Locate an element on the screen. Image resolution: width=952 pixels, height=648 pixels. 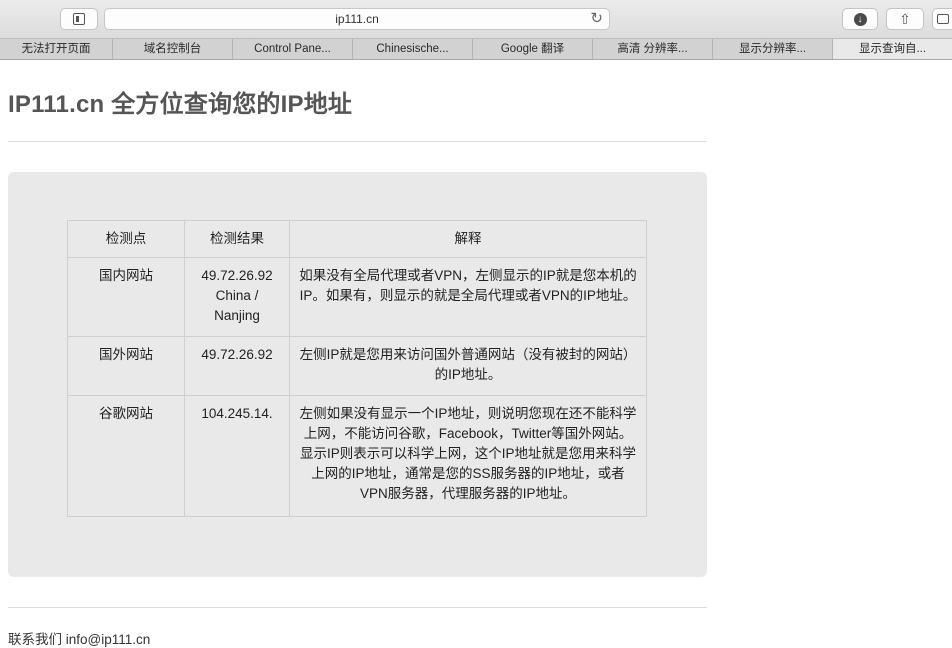
column-header-checkpoint: 检测点 is located at coordinates (126, 239).